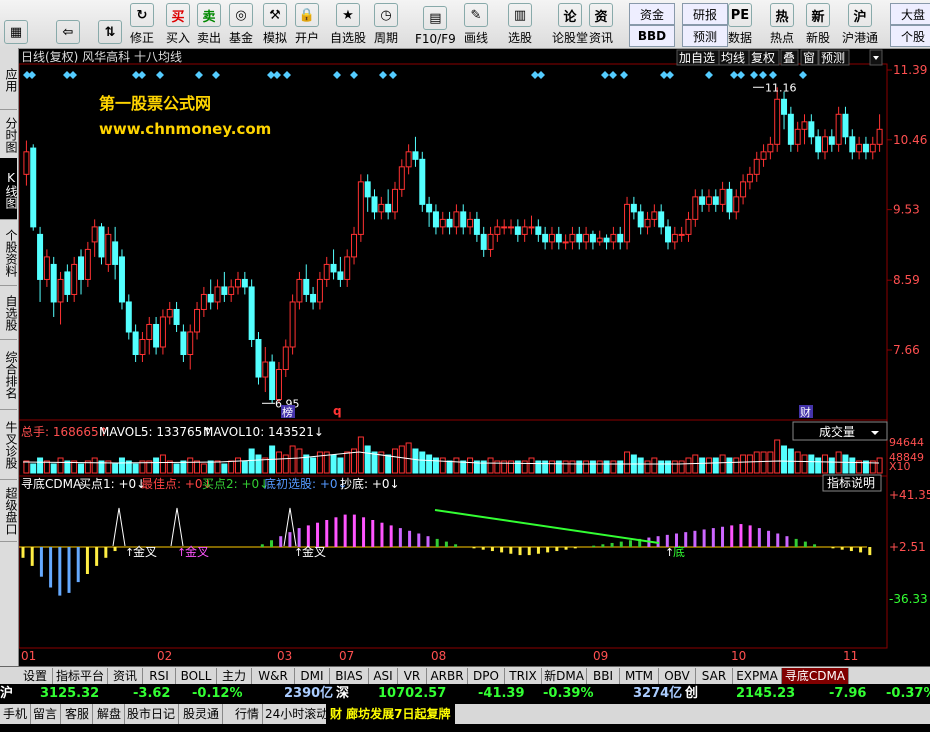  Describe the element at coordinates (714, 676) in the screenshot. I see `indicator-tab-18: SAR` at that location.